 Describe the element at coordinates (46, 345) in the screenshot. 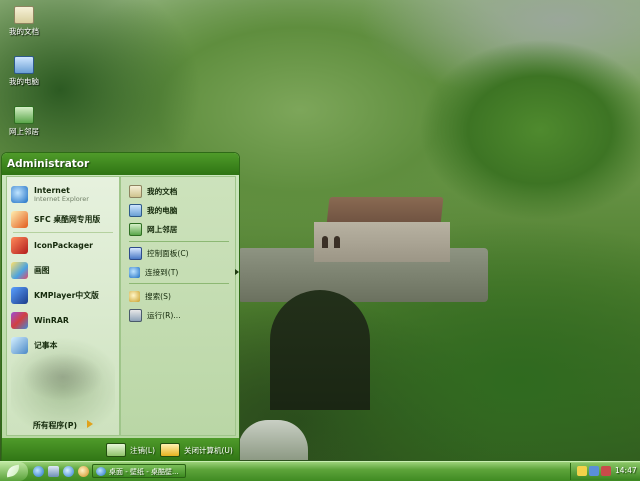

I see `program-label: 记事本` at that location.